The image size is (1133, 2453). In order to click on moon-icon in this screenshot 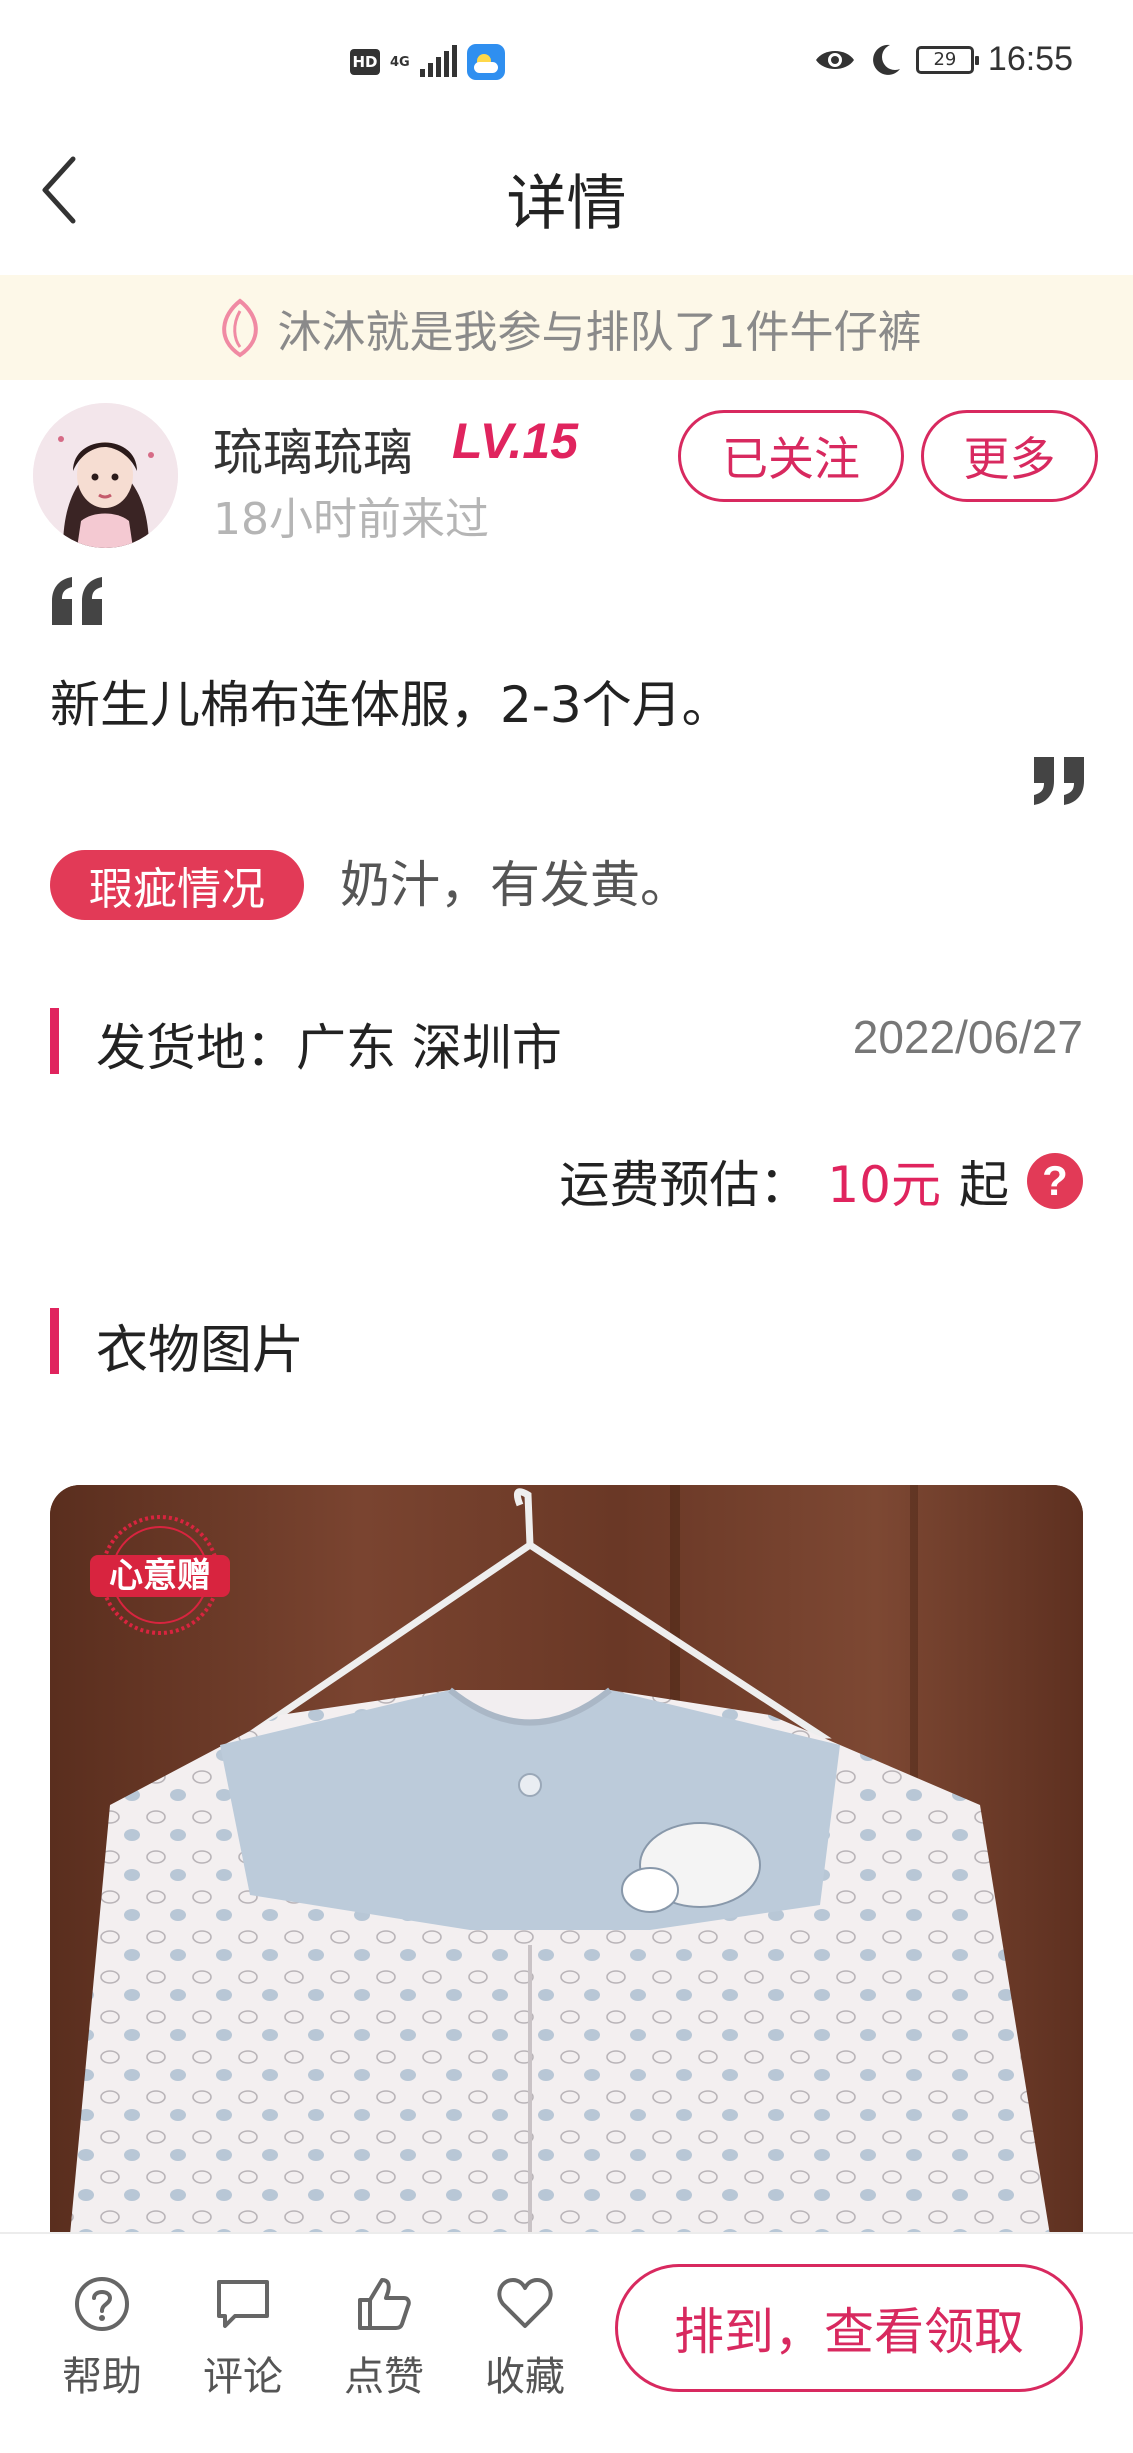, I will do `click(886, 59)`.